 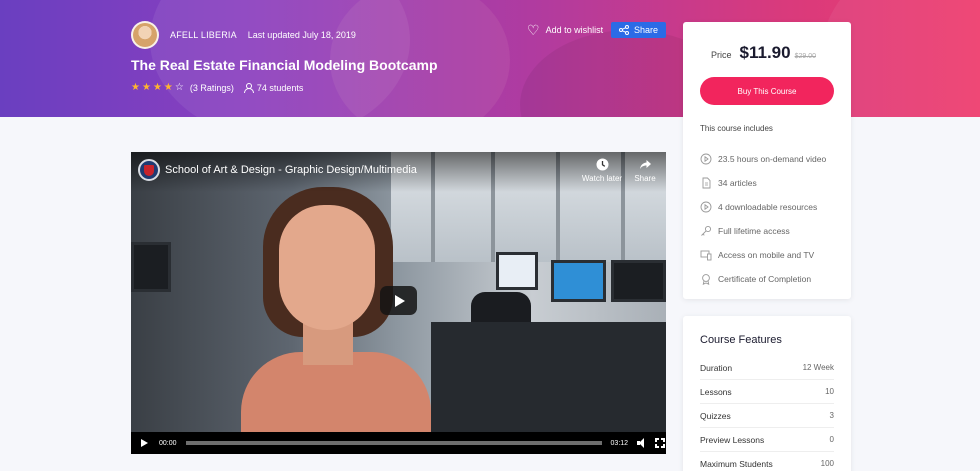 I want to click on wishlist-label: Add to wishlist, so click(x=574, y=30).